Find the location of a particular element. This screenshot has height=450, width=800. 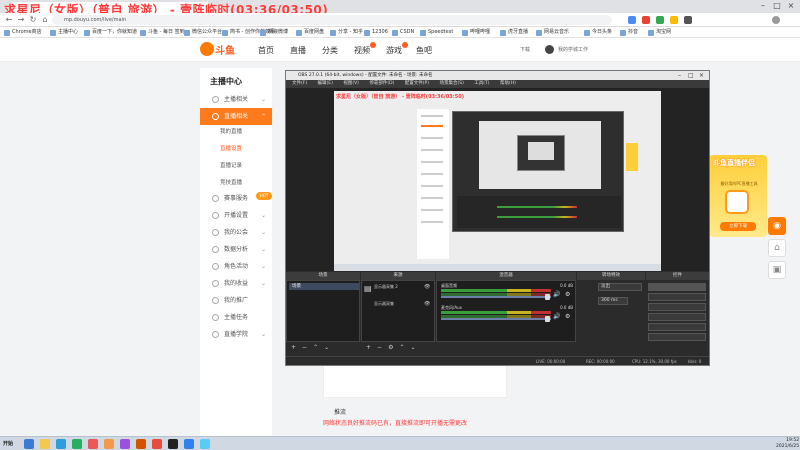

bookmark: 虎牙直播 is located at coordinates (514, 32).